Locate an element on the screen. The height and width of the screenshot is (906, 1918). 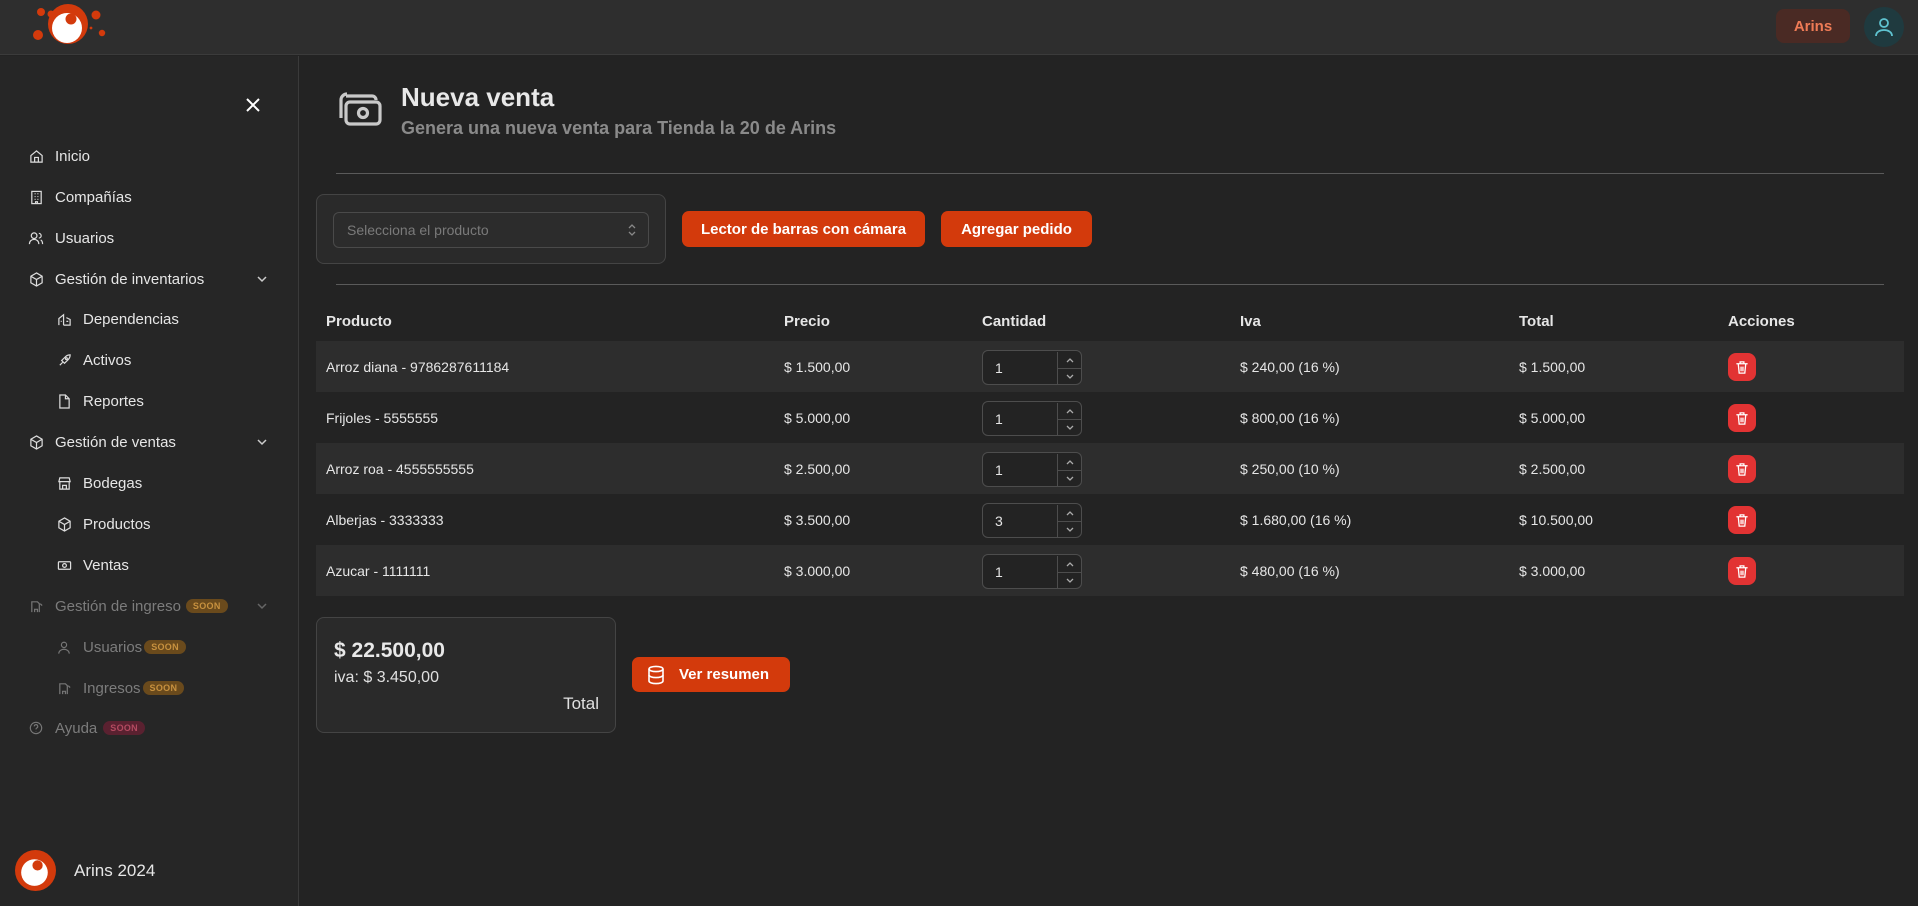
sidebar-item-gestion-ventas: Gestión de ventas is located at coordinates (149, 442).